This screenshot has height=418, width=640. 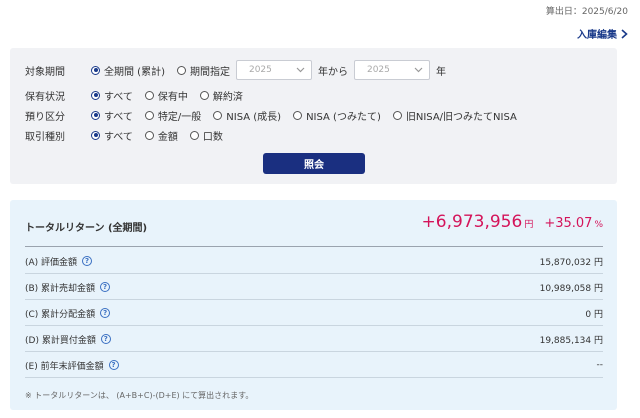 What do you see at coordinates (227, 97) in the screenshot?
I see `holding-option-label: 解約済` at bounding box center [227, 97].